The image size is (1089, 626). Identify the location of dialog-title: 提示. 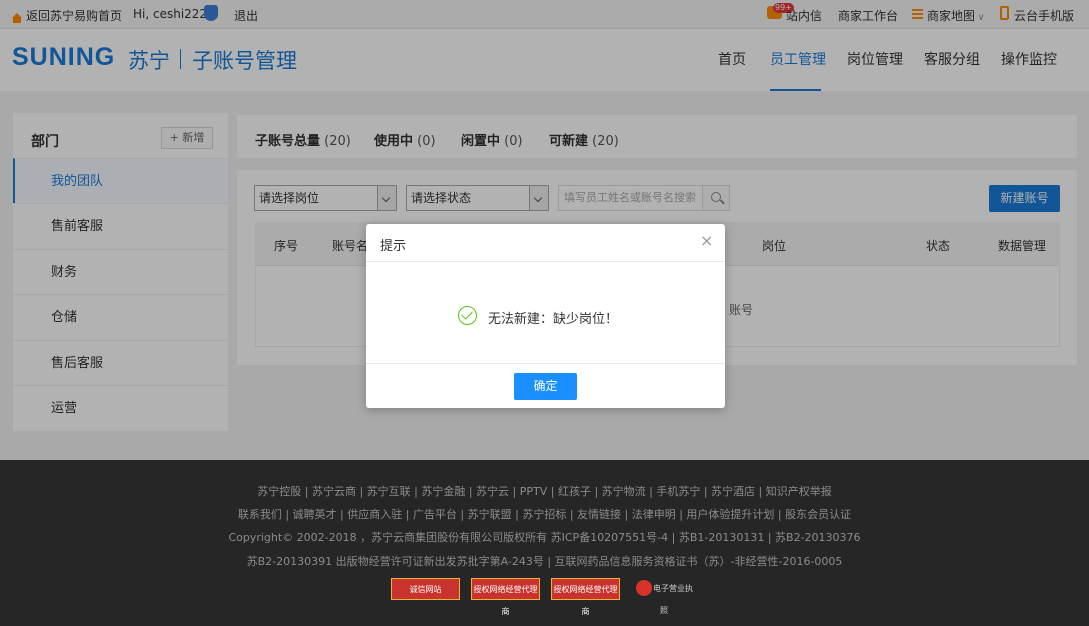
(393, 246).